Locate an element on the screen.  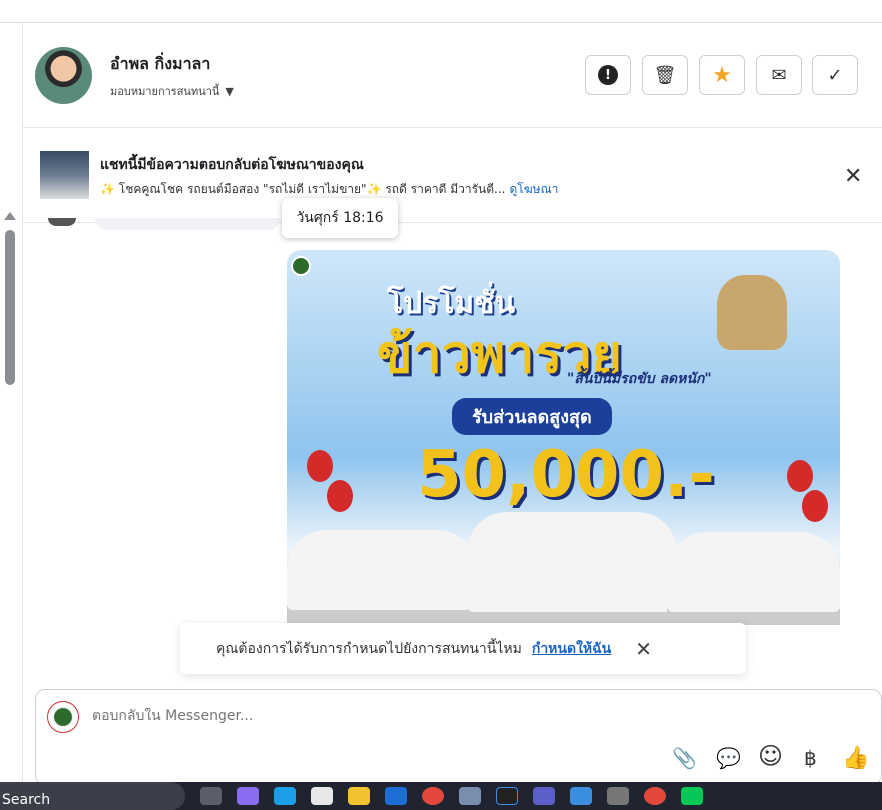
scrollbar-thumb is located at coordinates (10, 307).